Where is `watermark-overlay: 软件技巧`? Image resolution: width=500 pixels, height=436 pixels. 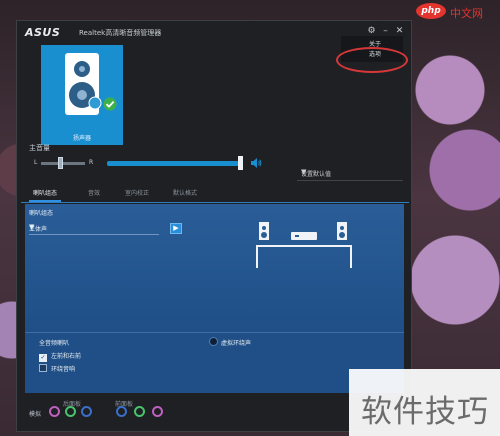 watermark-overlay: 软件技巧 is located at coordinates (424, 402).